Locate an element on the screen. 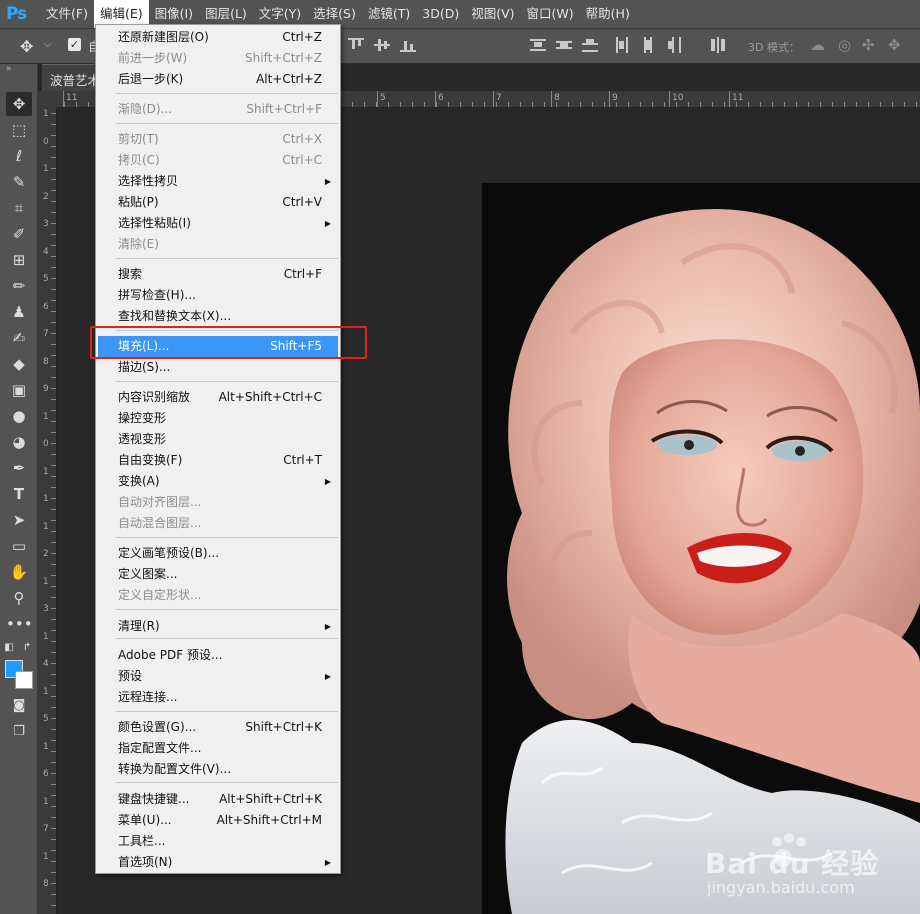  document-tab: 波普艺术 is located at coordinates (72, 77).